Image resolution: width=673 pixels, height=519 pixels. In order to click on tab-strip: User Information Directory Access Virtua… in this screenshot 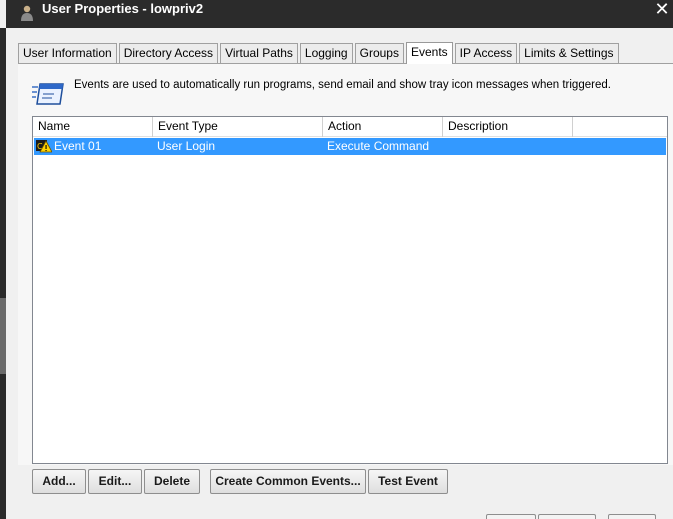, I will do `click(319, 53)`.